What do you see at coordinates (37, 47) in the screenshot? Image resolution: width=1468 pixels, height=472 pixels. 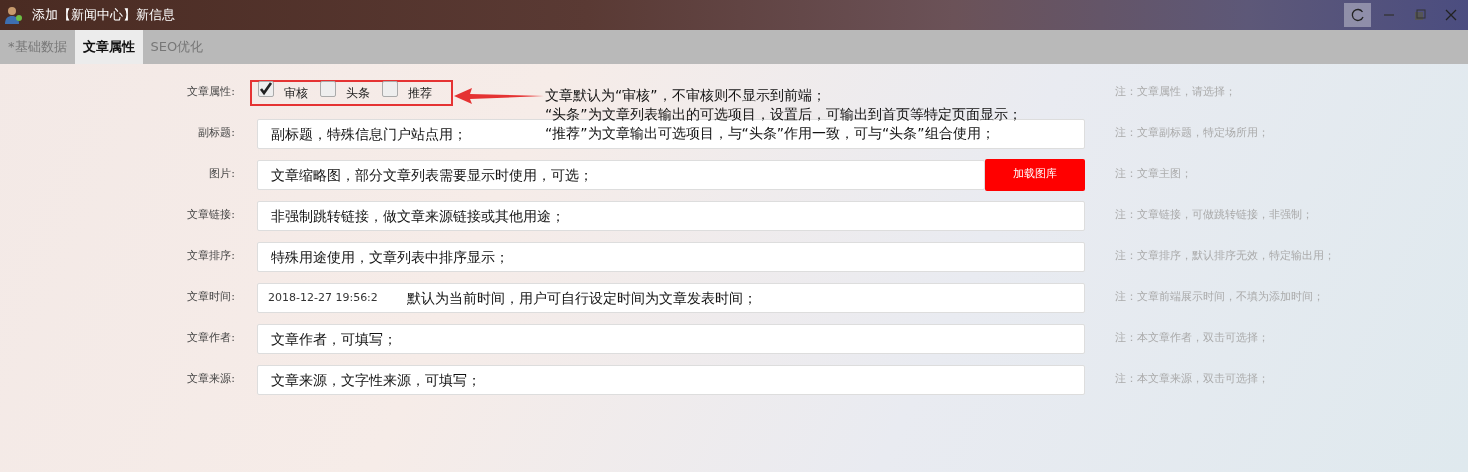 I see `tab: *基础数据` at bounding box center [37, 47].